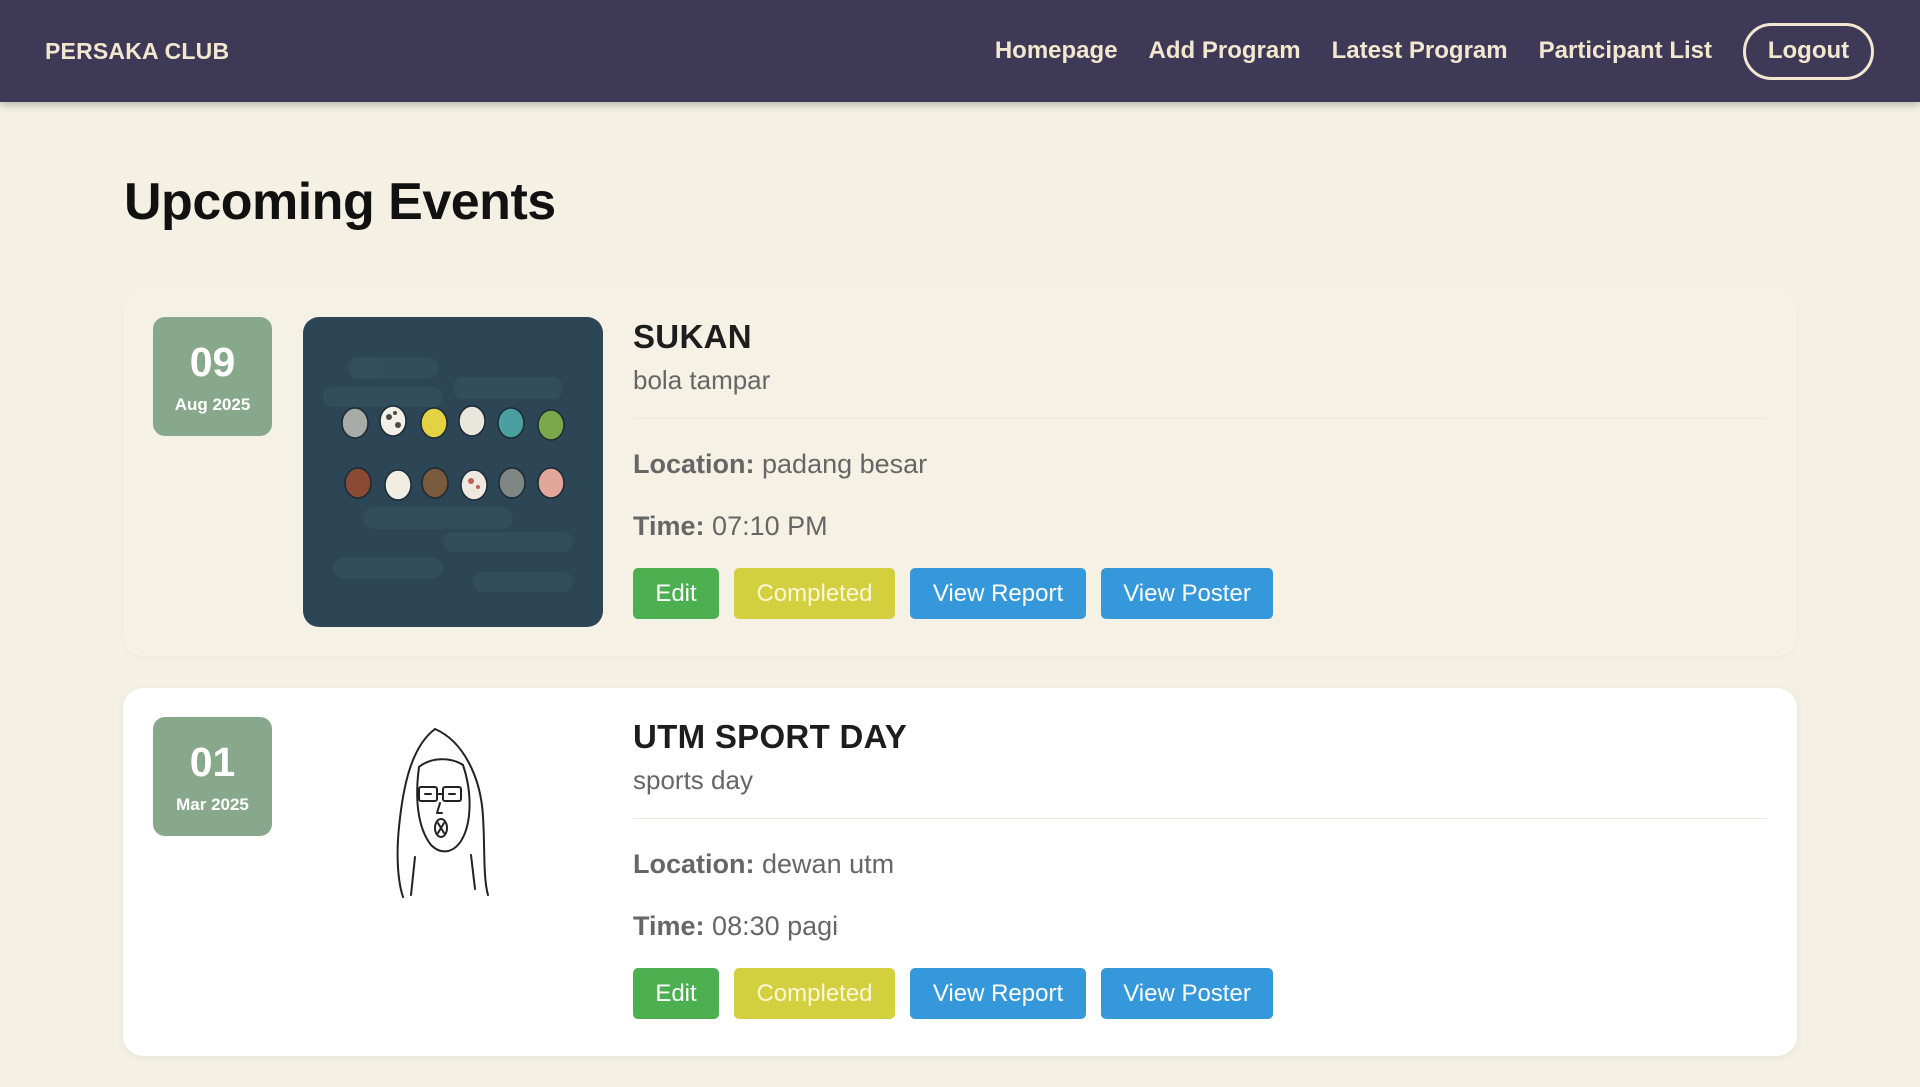  I want to click on date-badge: 09 Aug 2025, so click(212, 376).